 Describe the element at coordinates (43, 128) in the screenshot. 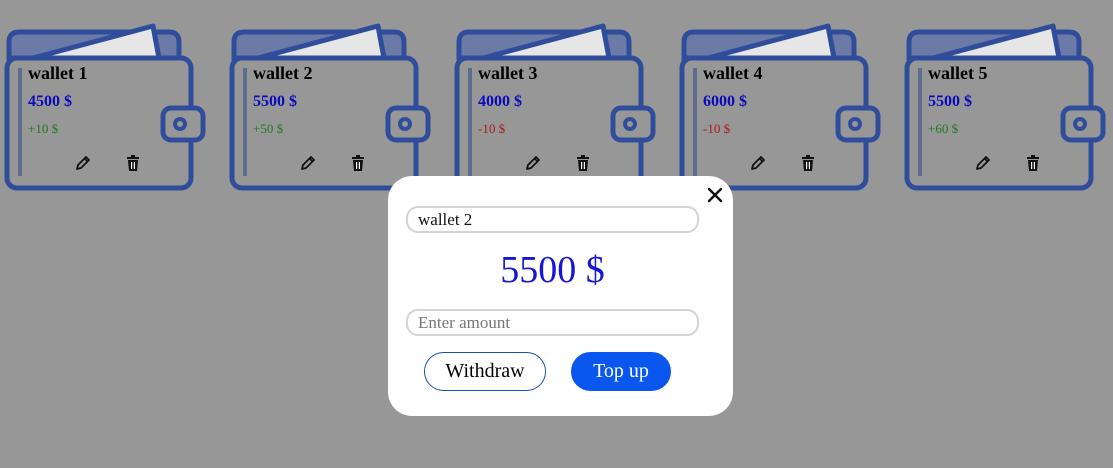

I see `wallet-change: +10 $` at that location.